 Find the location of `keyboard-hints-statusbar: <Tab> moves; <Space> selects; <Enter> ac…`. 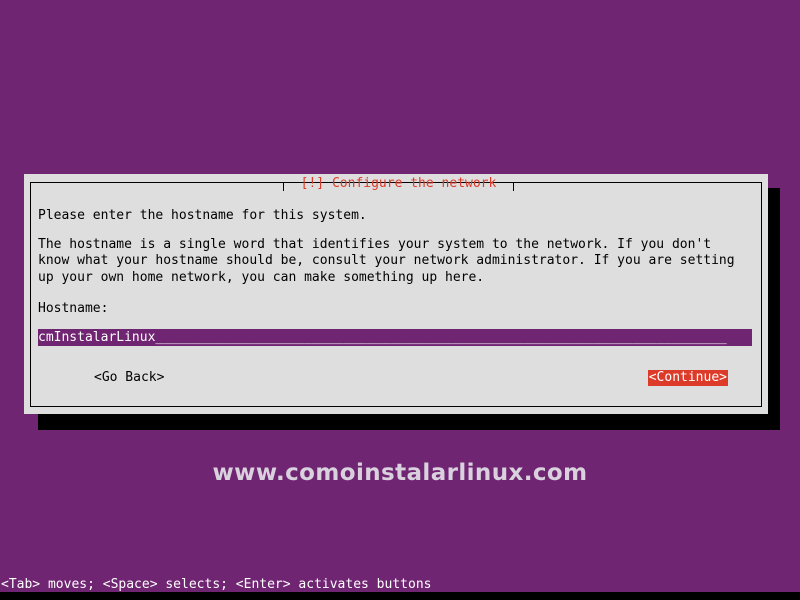

keyboard-hints-statusbar: <Tab> moves; <Space> selects; <Enter> ac… is located at coordinates (216, 584).